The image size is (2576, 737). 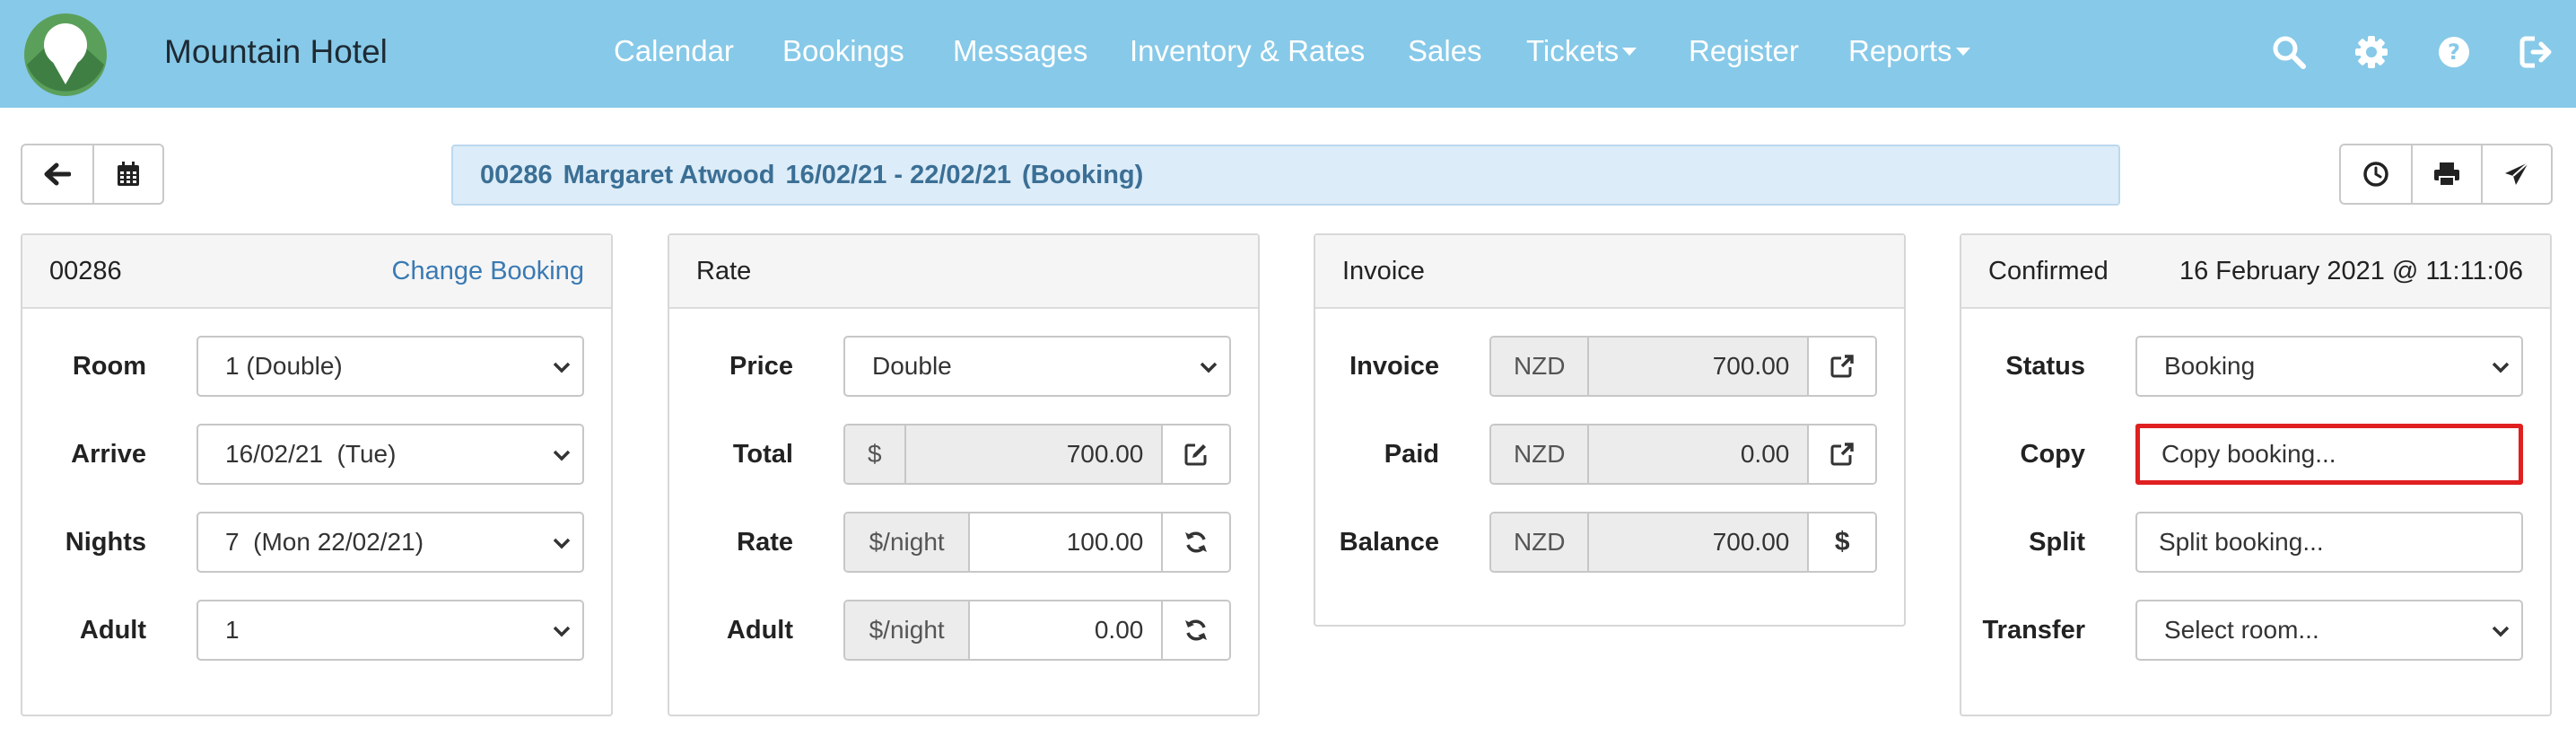 I want to click on arrive-label: Arrive, so click(x=108, y=454).